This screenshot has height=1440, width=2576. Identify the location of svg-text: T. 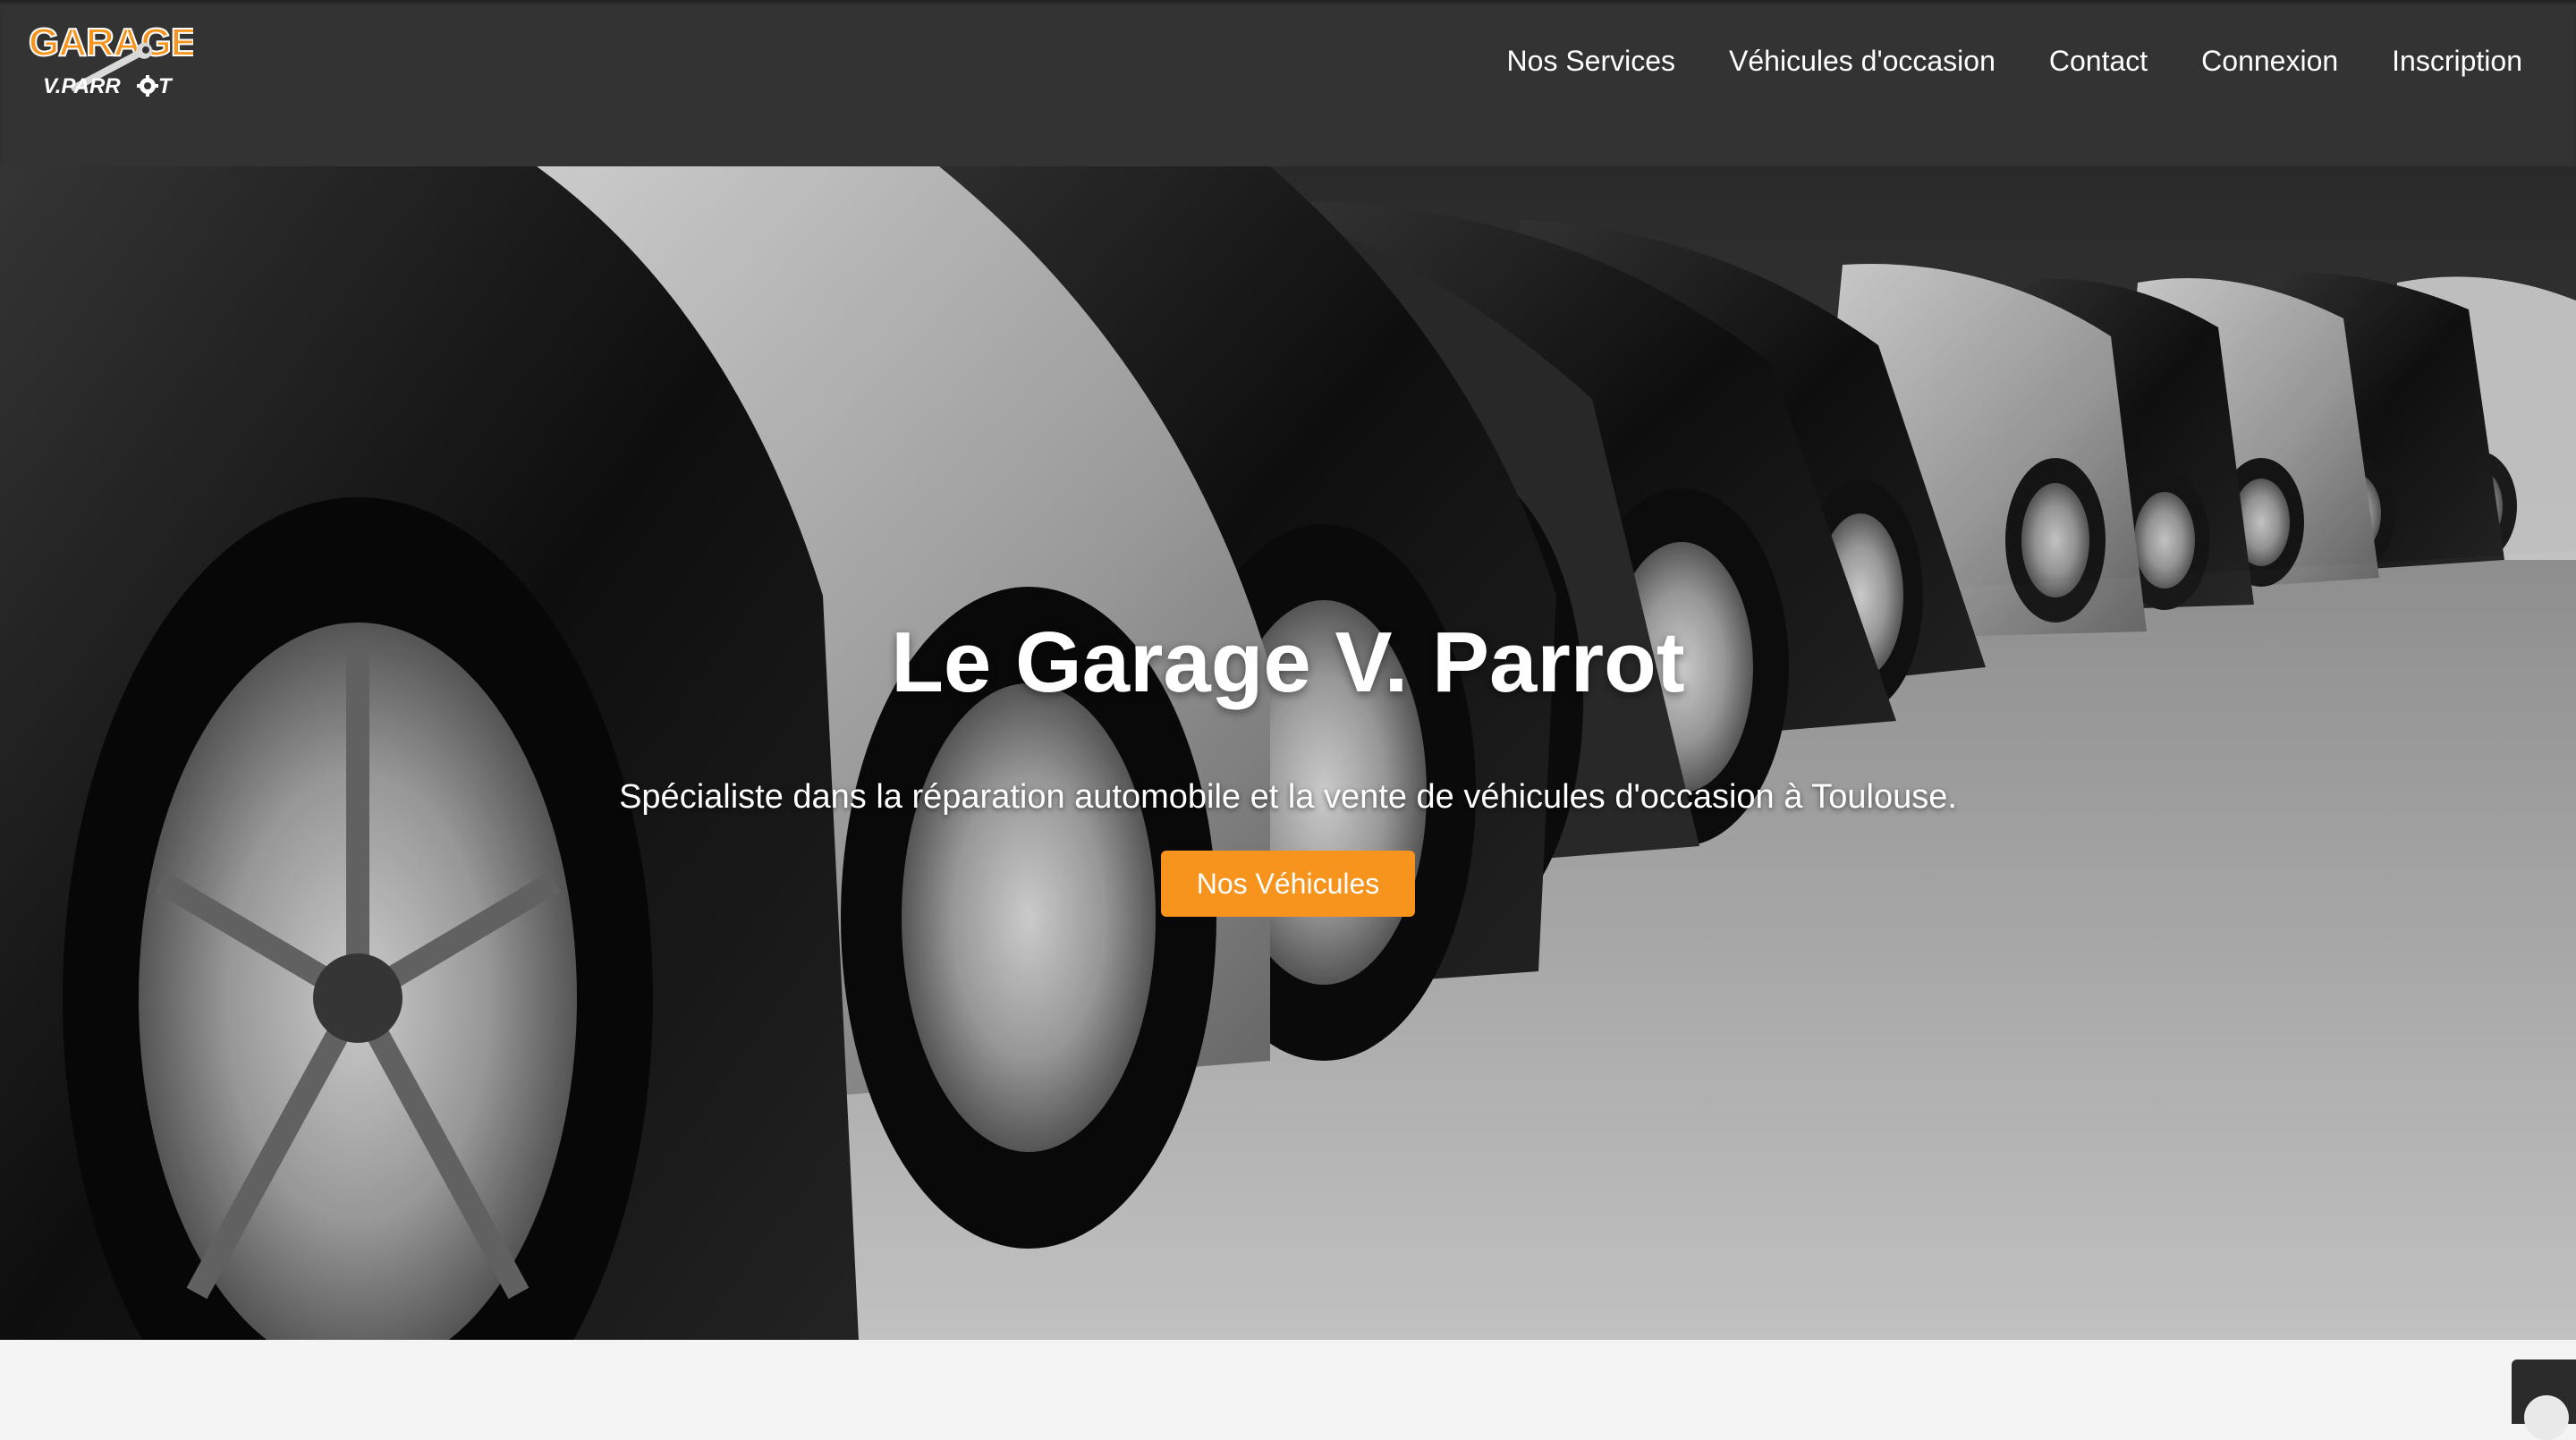
(166, 86).